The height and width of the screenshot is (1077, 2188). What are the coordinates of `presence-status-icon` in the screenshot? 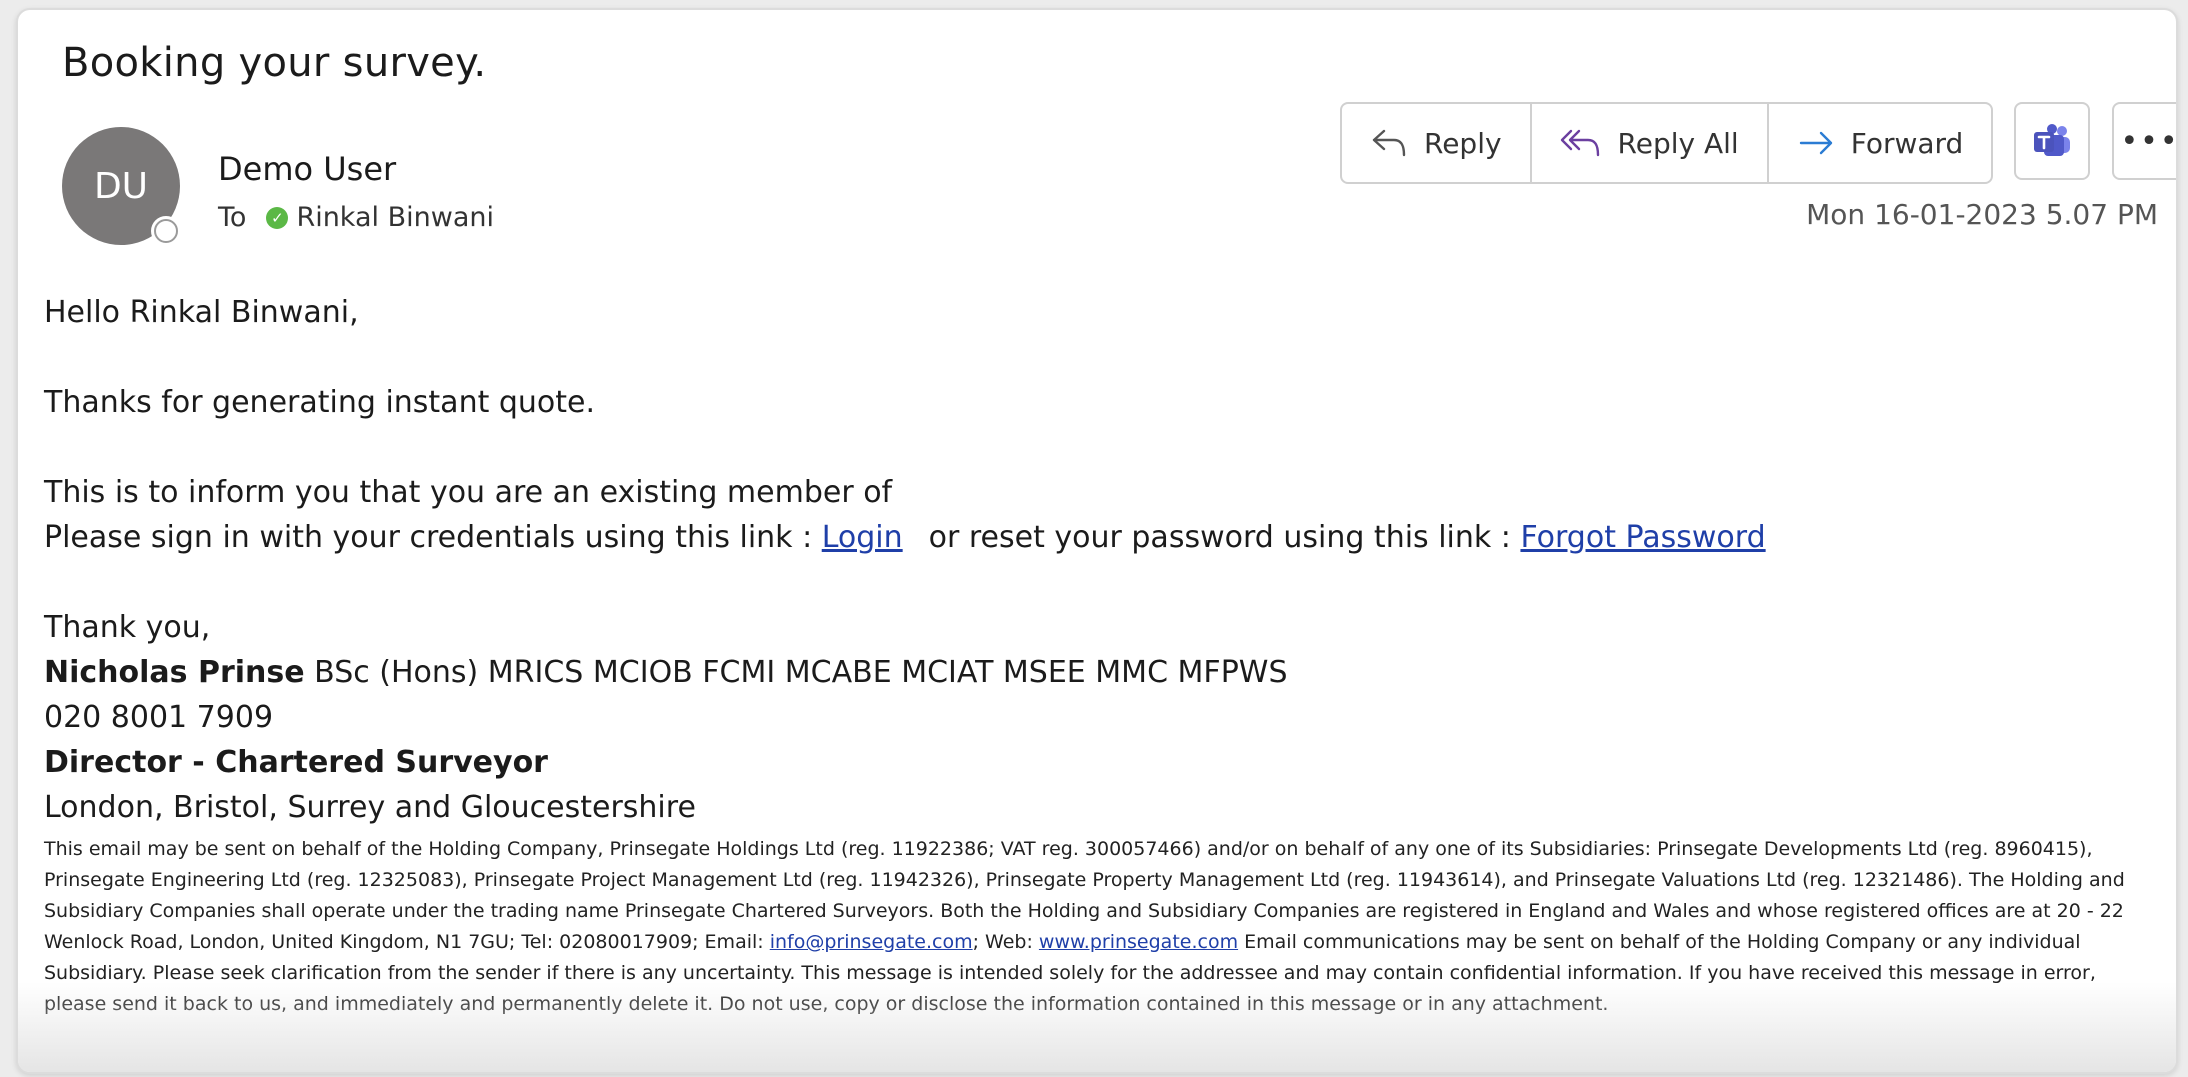 It's located at (166, 231).